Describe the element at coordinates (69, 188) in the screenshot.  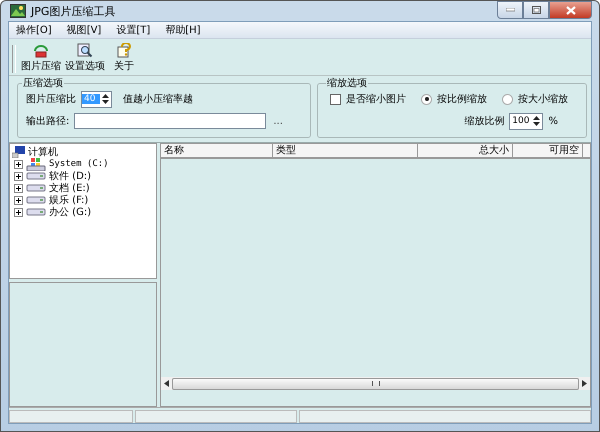
I see `tree-label: 文档 (E:)` at that location.